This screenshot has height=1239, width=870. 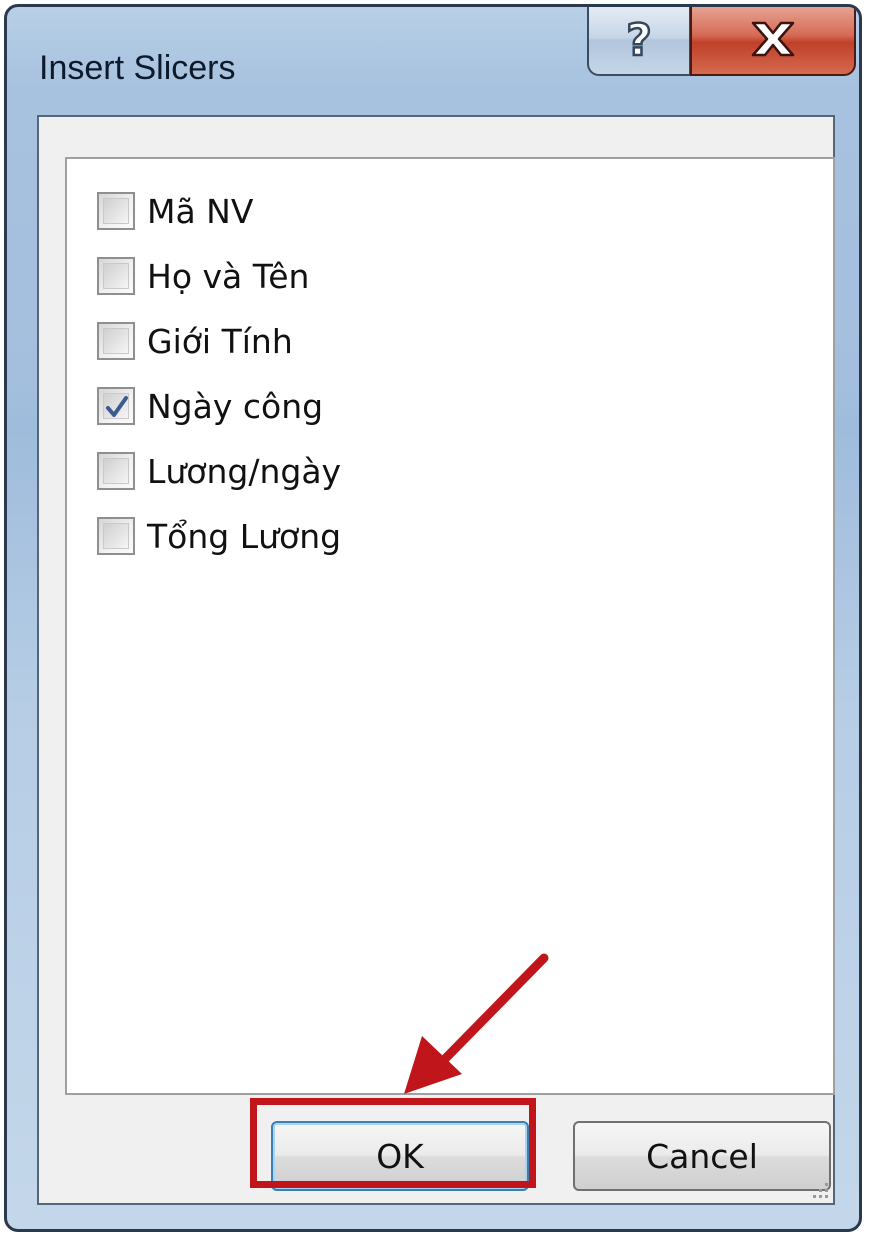 I want to click on field-checkbox-checked, so click(x=116, y=406).